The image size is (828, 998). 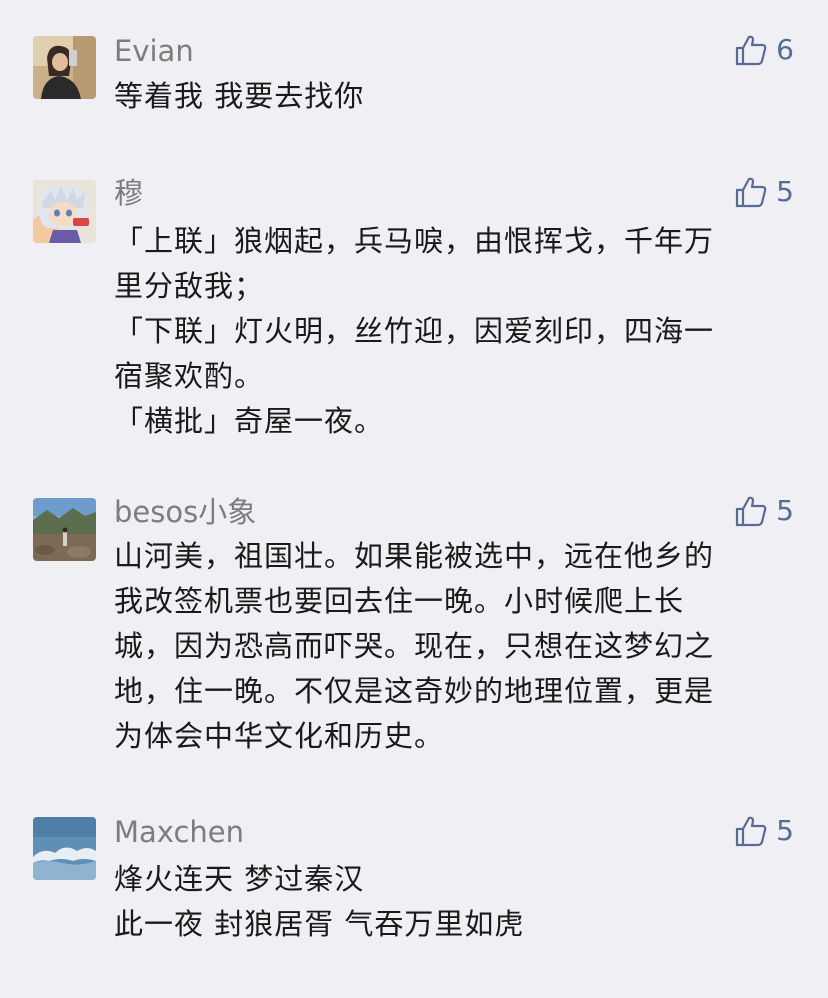 I want to click on comment-line: 我改签机票也要回去住一晚。小时候爬上长, so click(x=399, y=601).